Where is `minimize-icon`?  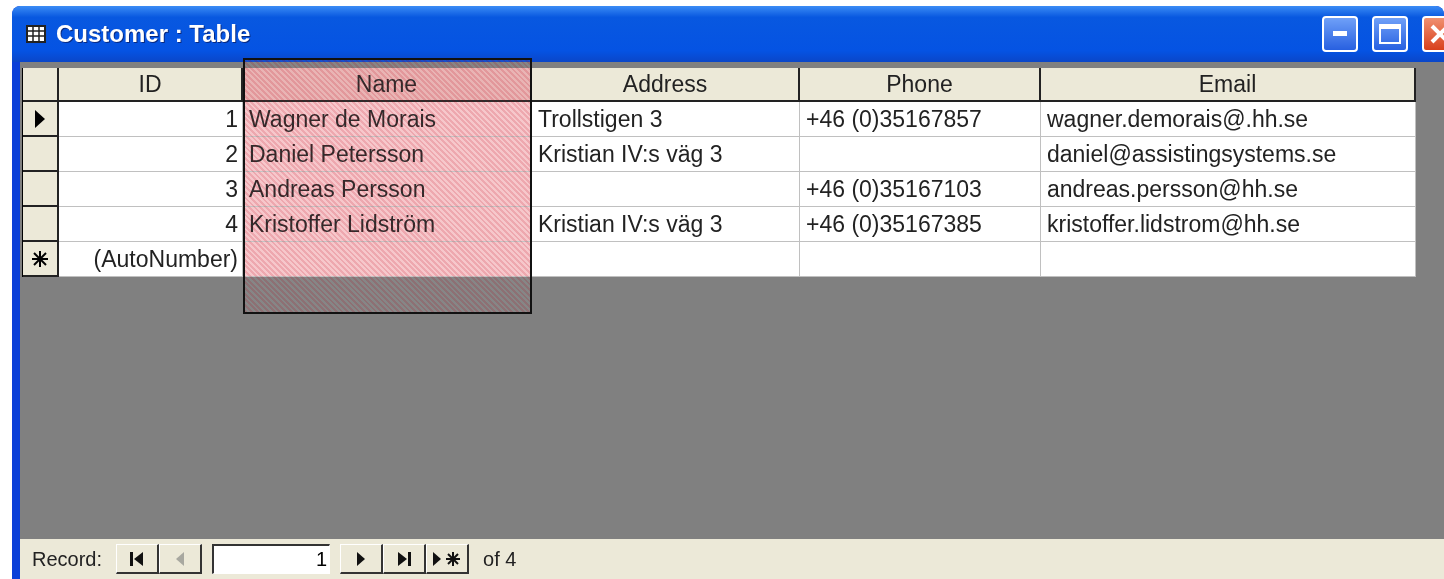
minimize-icon is located at coordinates (1340, 34).